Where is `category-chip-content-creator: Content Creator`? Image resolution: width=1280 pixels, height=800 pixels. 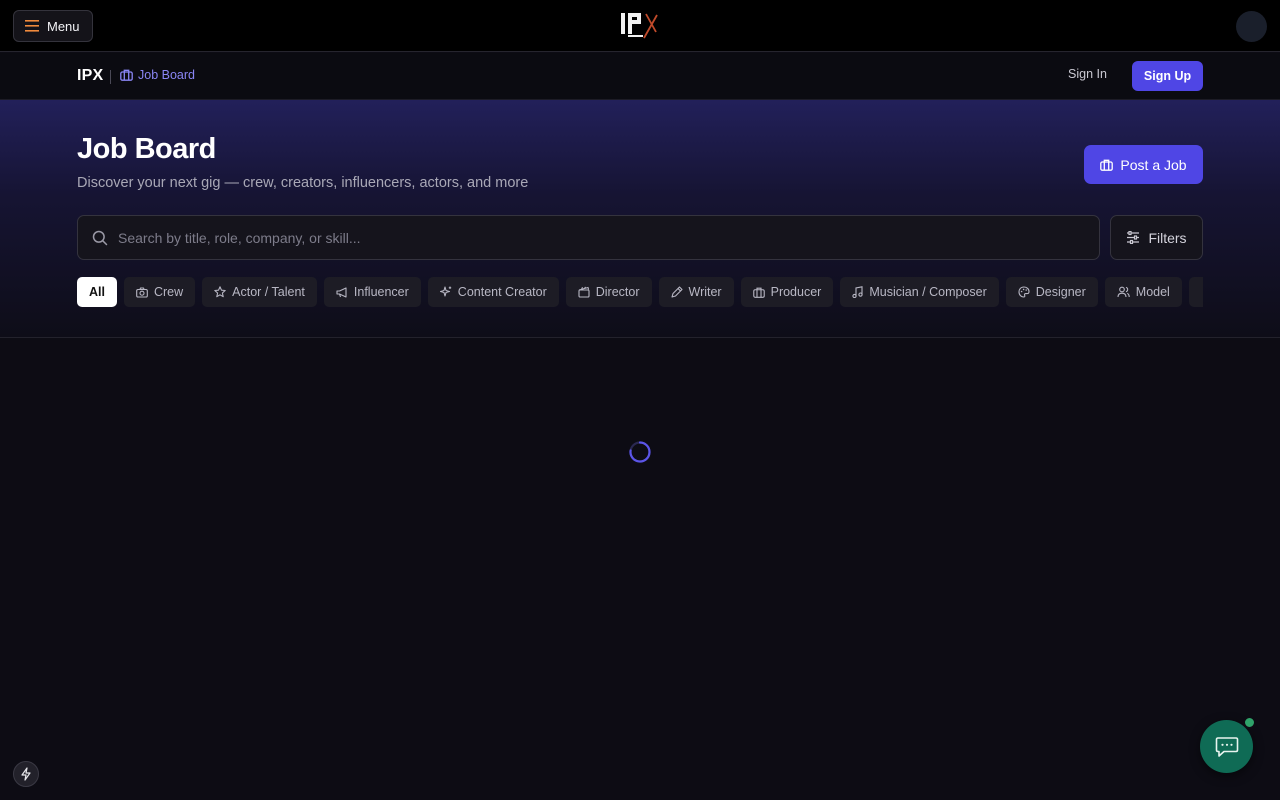 category-chip-content-creator: Content Creator is located at coordinates (493, 292).